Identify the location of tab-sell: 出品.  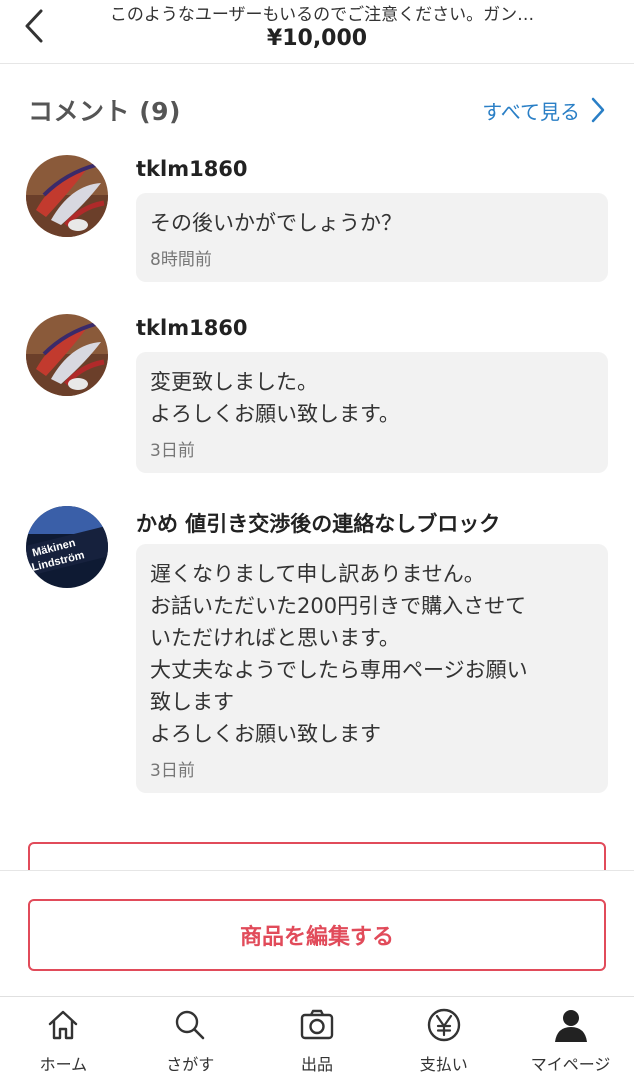
(317, 1038).